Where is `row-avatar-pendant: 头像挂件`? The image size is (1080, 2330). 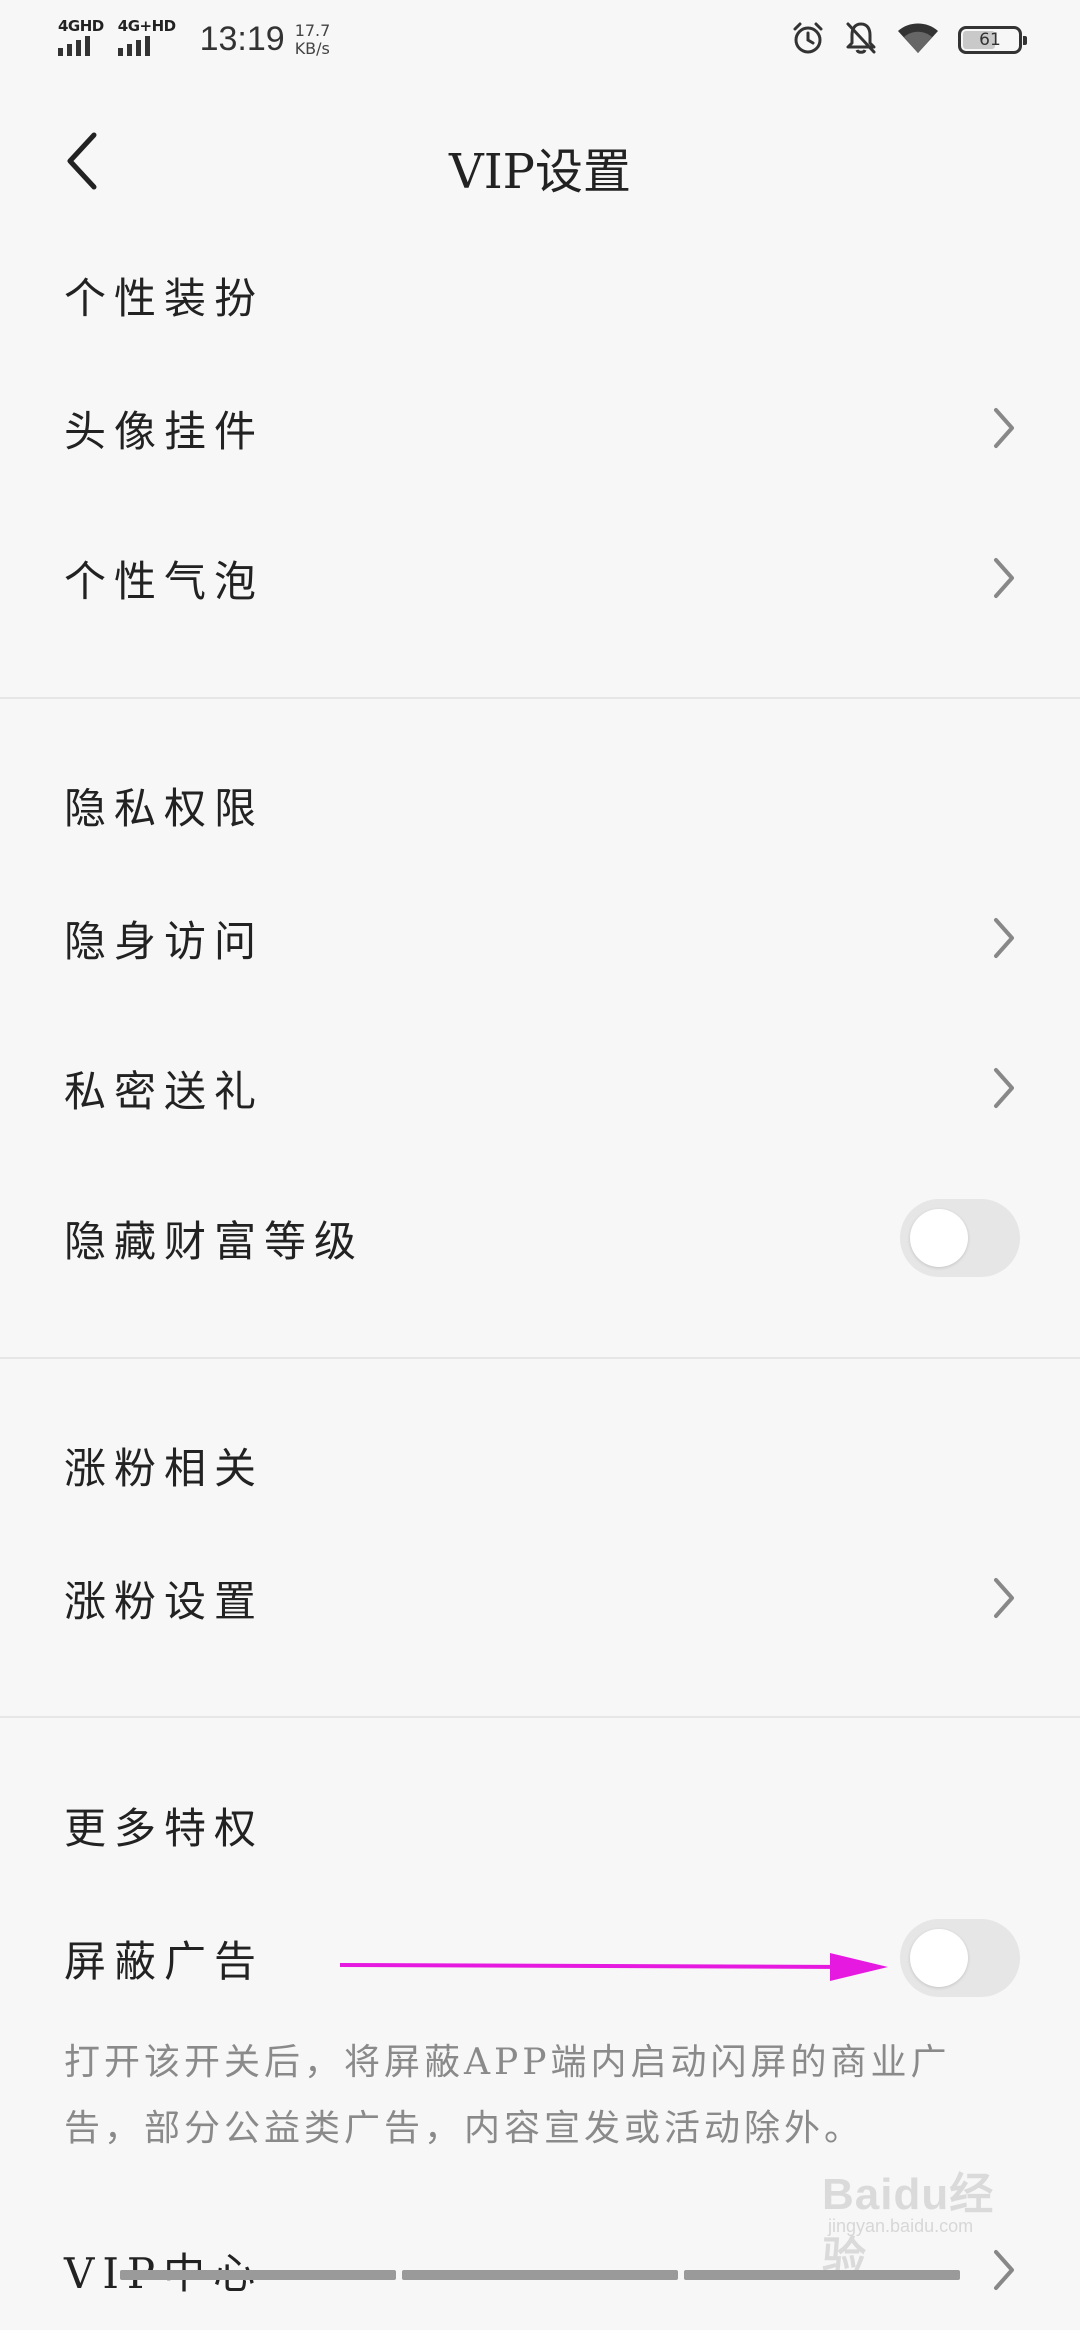
row-avatar-pendant: 头像挂件 is located at coordinates (540, 428).